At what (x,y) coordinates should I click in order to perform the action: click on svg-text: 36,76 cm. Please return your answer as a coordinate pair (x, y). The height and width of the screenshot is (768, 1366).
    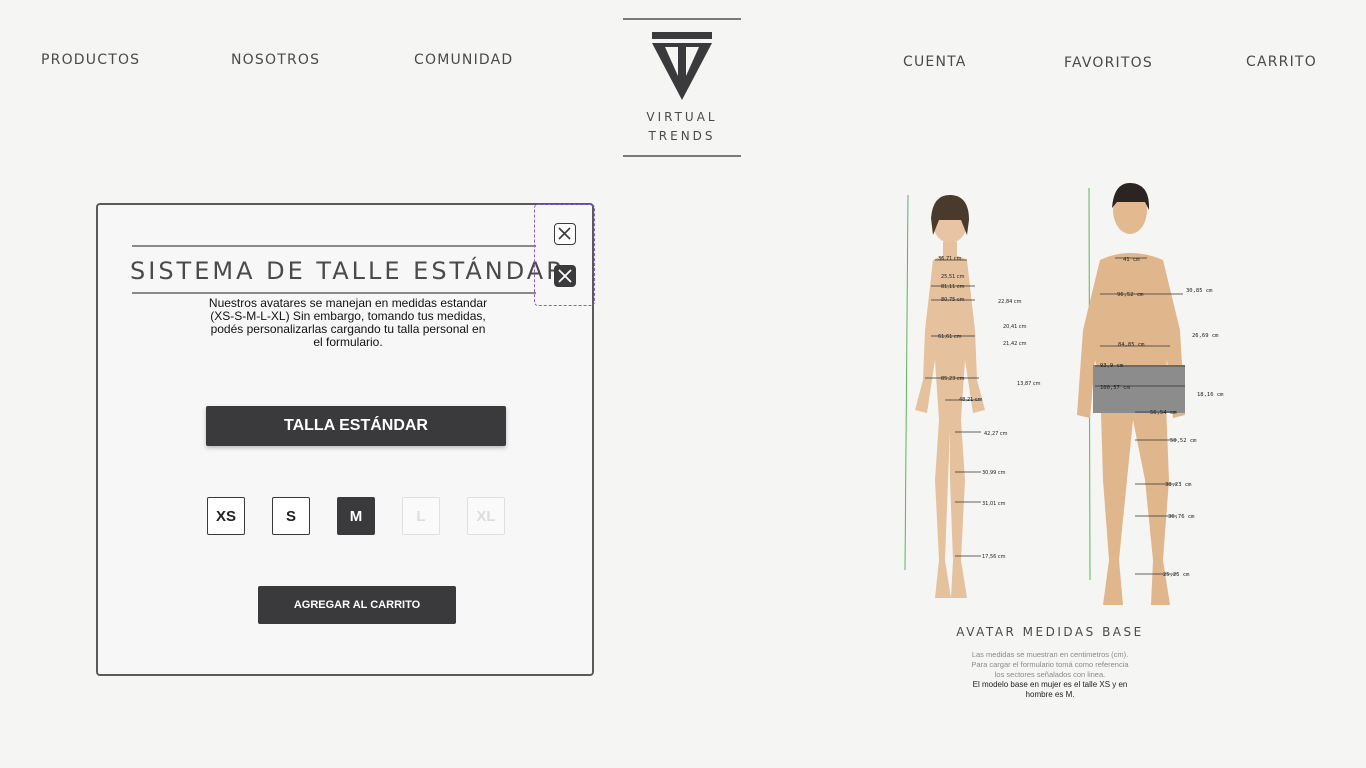
    Looking at the image, I should click on (1181, 517).